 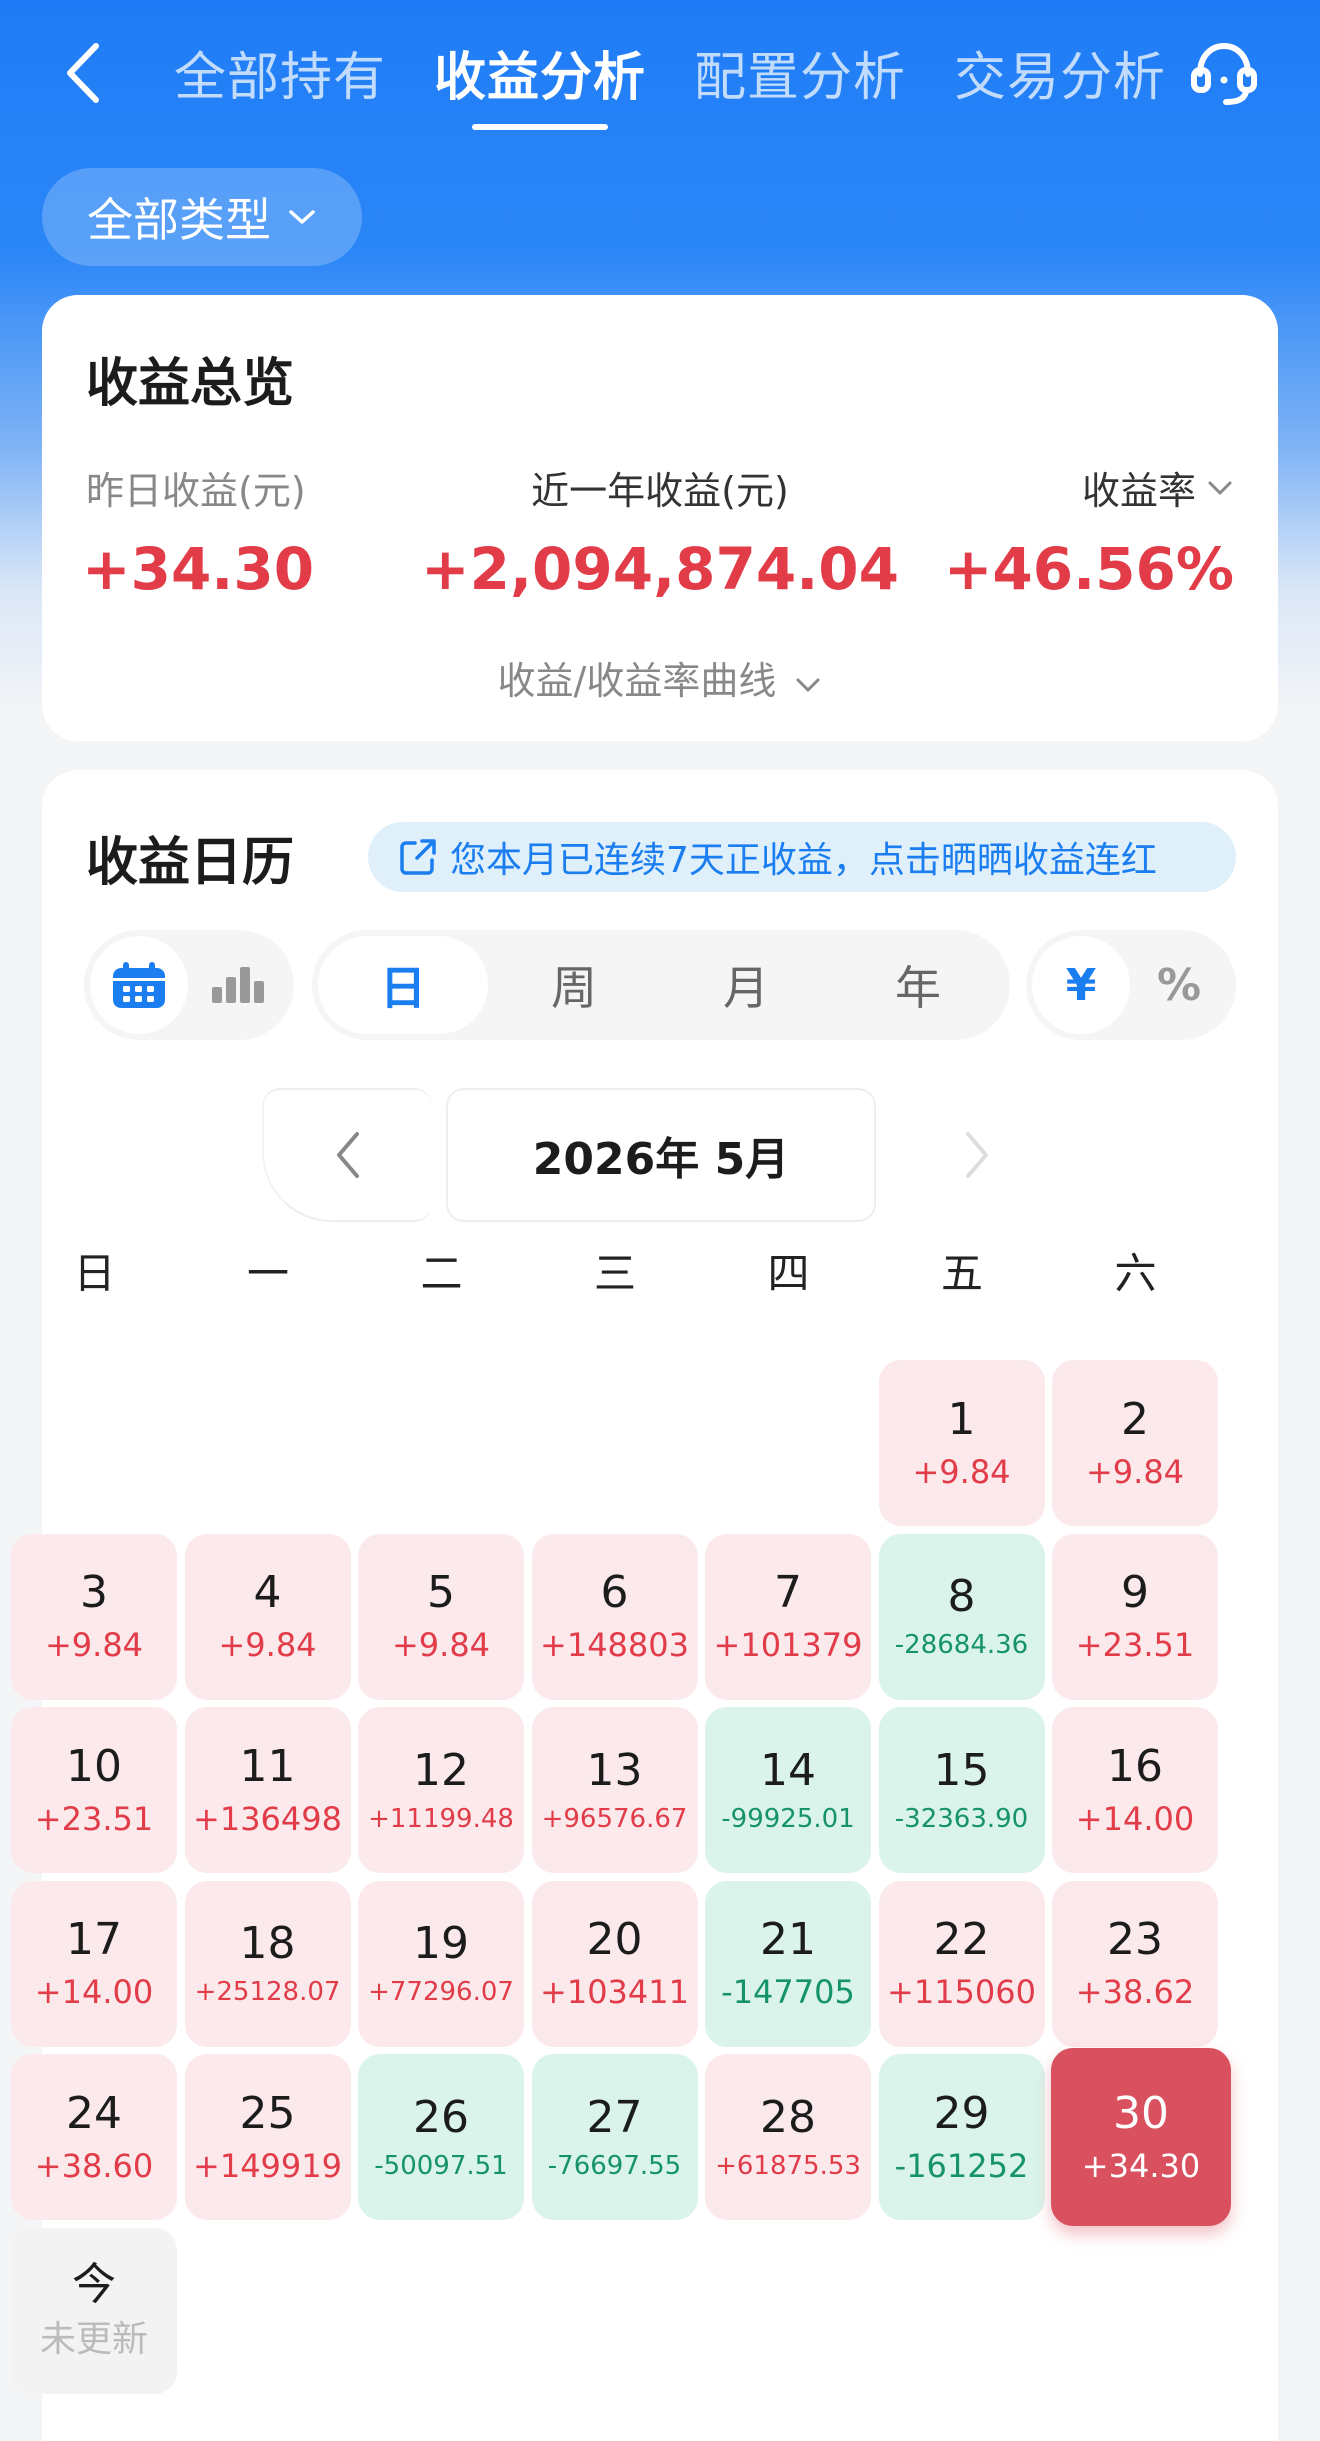 What do you see at coordinates (918, 985) in the screenshot?
I see `period-year-button: 年` at bounding box center [918, 985].